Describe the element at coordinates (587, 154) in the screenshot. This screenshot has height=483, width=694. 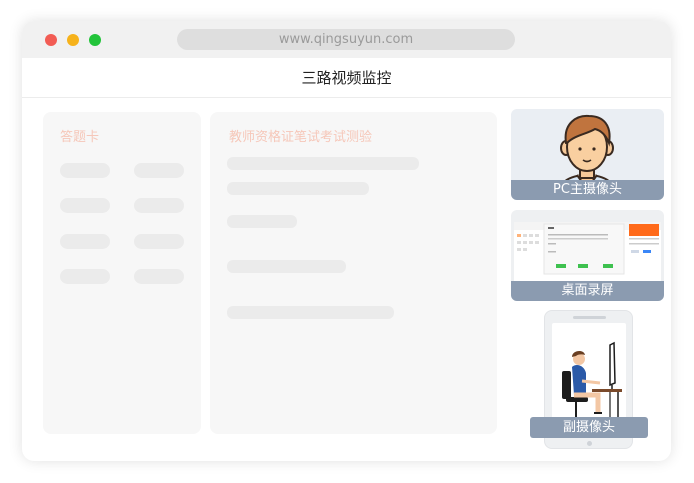
I see `pc-camera-view: PC主摄像头` at that location.